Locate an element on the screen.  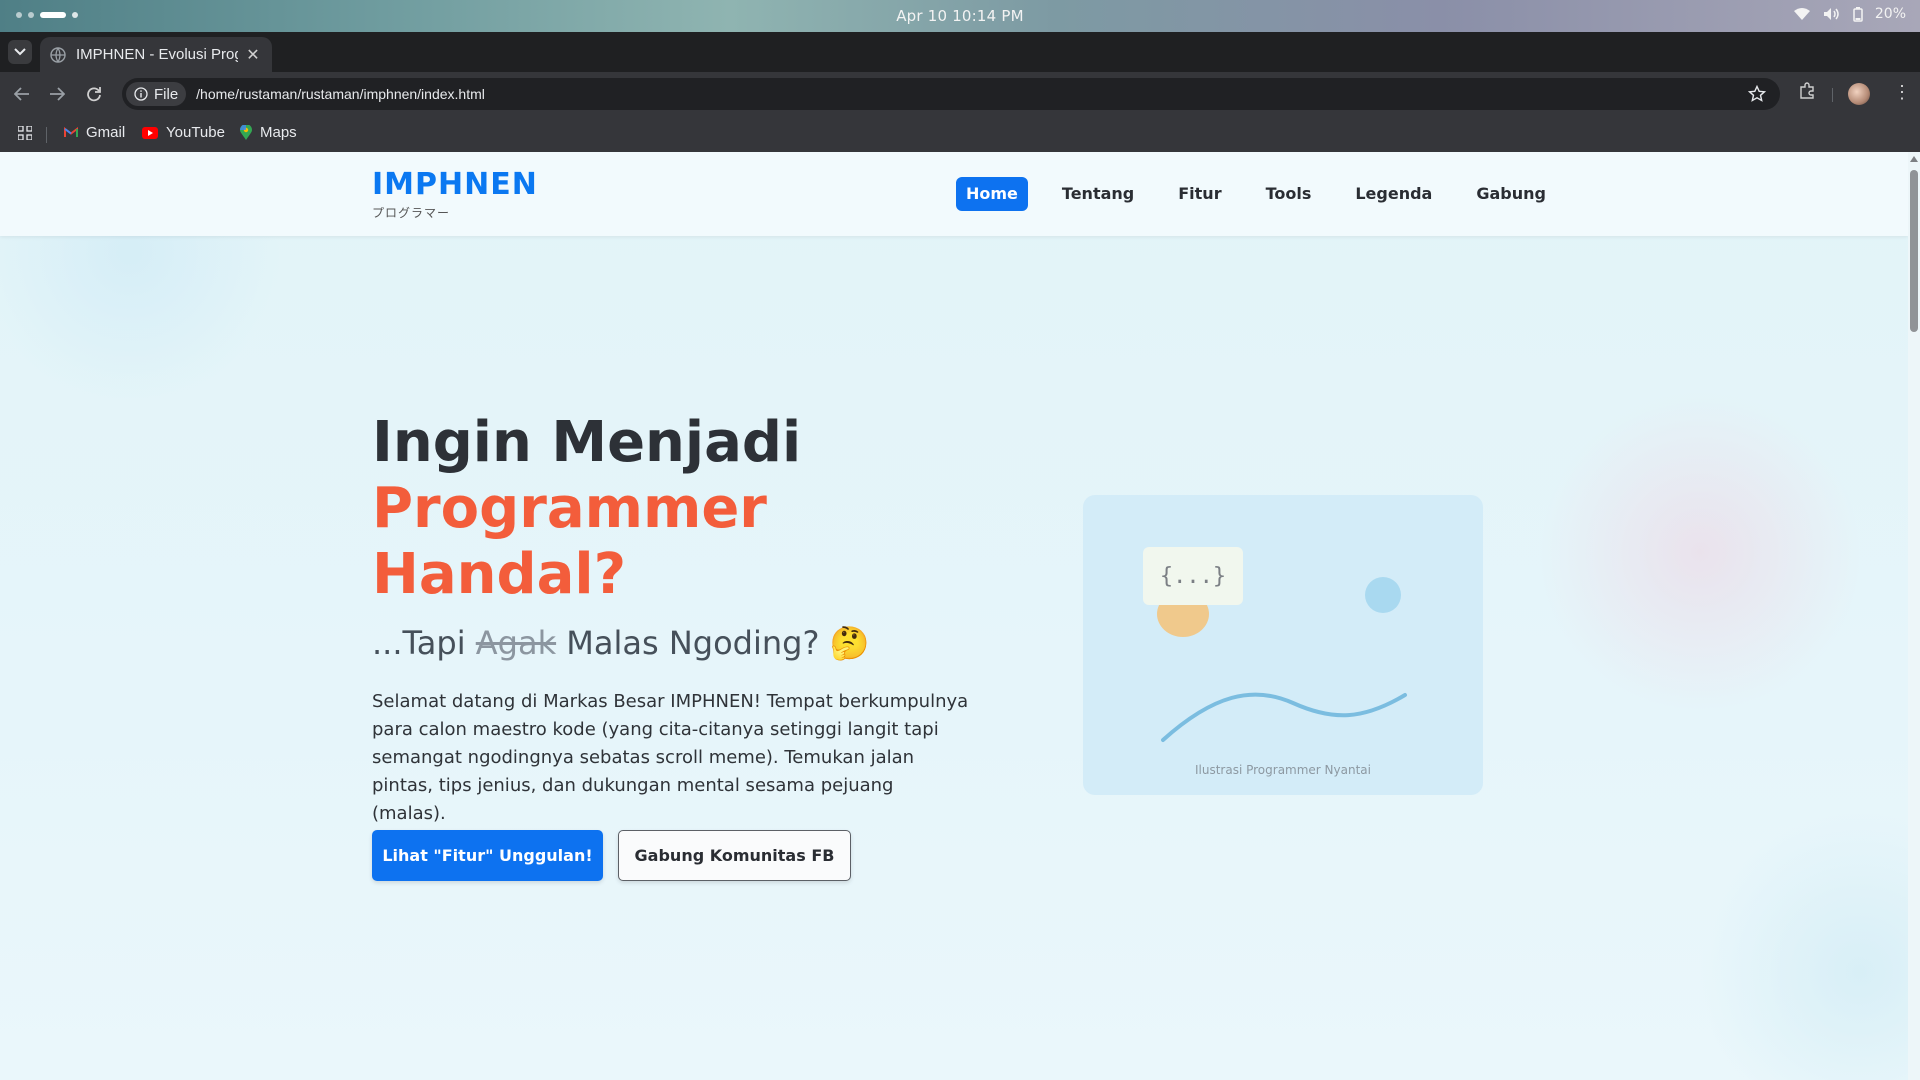
apps-grid-icon is located at coordinates (25, 133).